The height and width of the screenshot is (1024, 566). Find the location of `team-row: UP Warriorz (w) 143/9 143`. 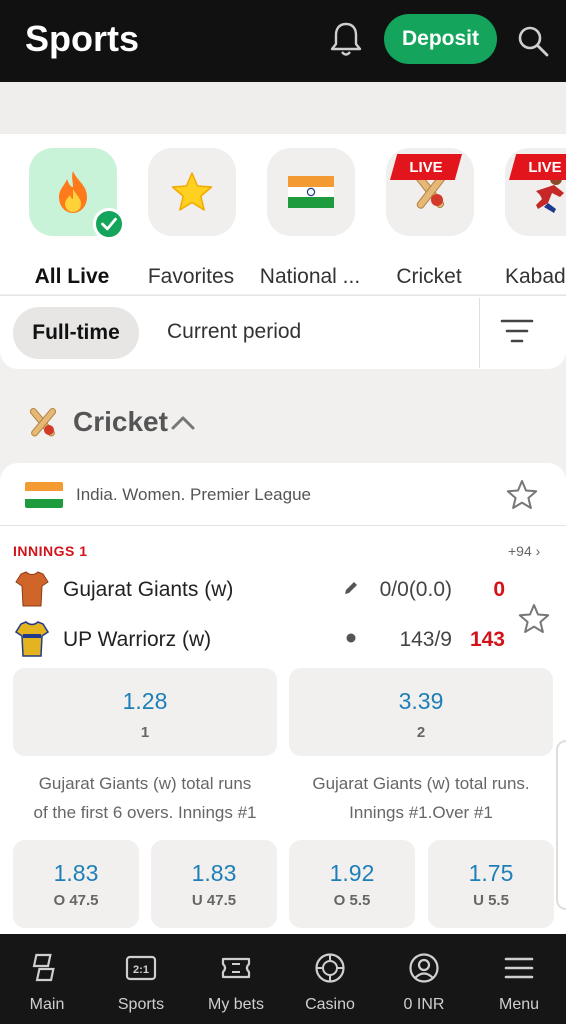

team-row: UP Warriorz (w) 143/9 143 is located at coordinates (283, 640).